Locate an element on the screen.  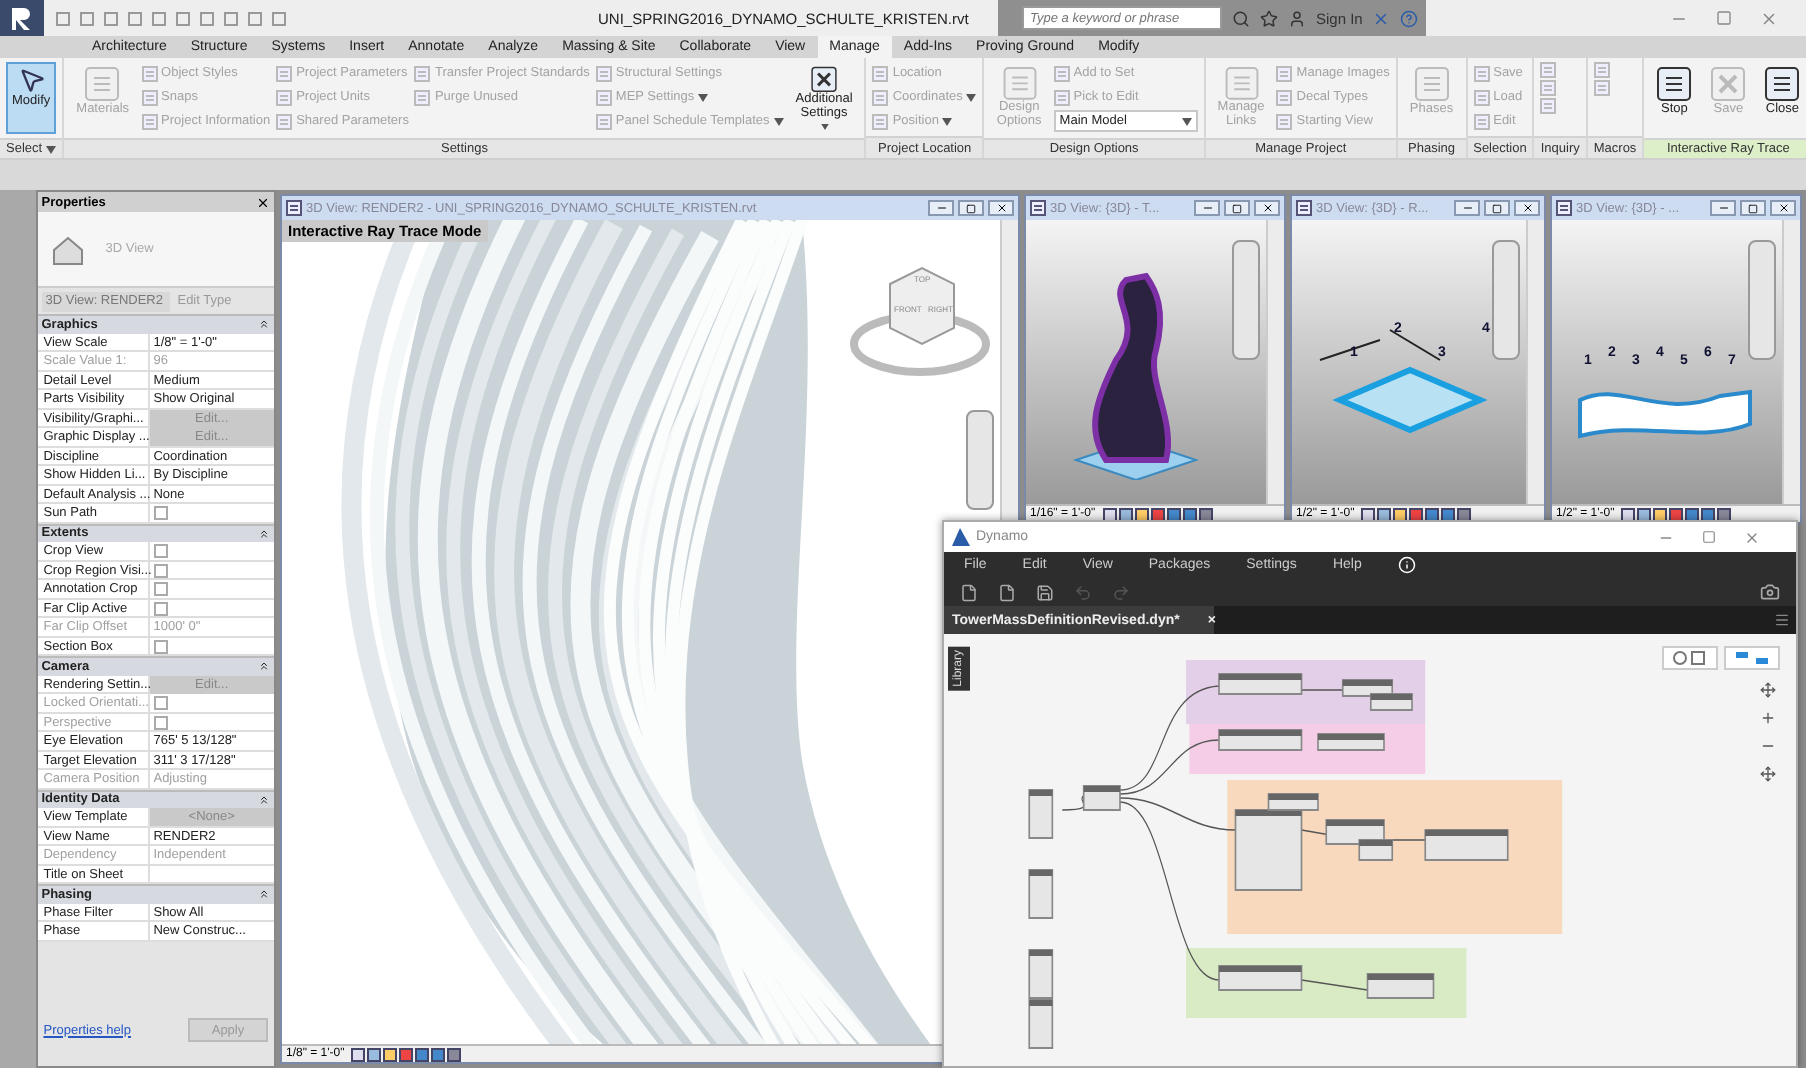
user-icon is located at coordinates (1297, 18).